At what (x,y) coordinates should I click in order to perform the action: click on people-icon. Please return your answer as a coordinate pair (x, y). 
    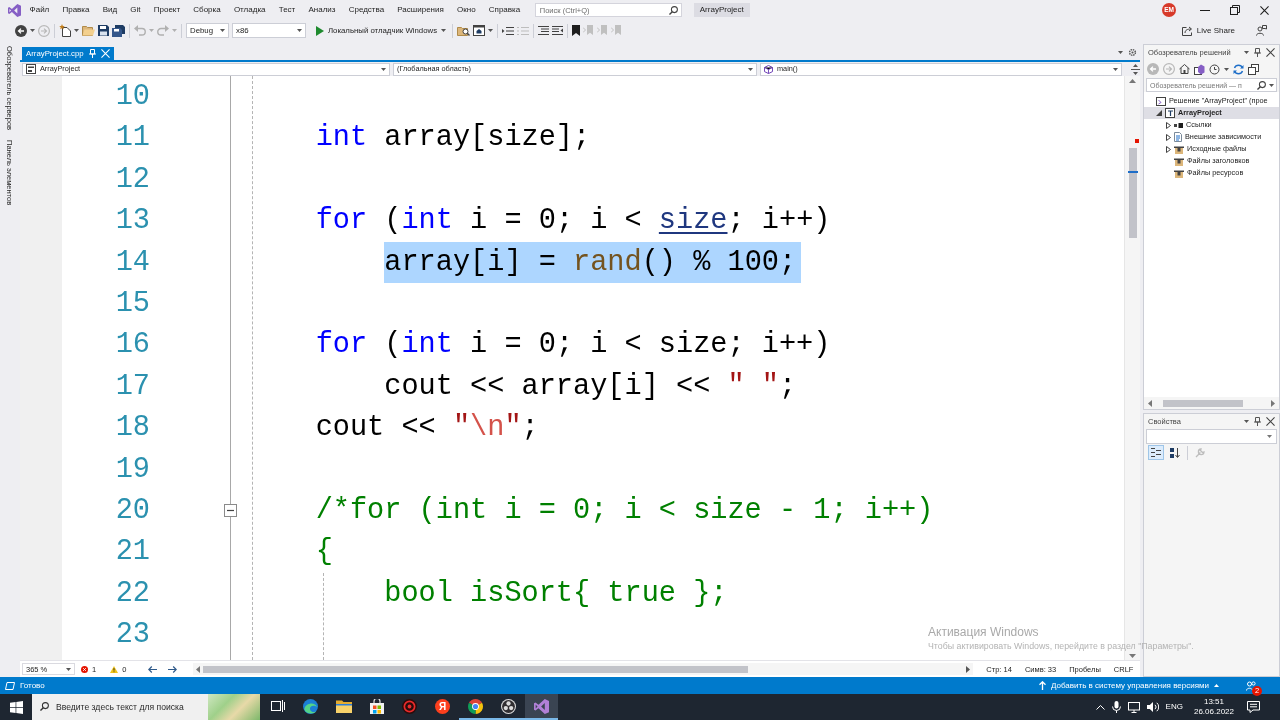
    Looking at the image, I should click on (1251, 685).